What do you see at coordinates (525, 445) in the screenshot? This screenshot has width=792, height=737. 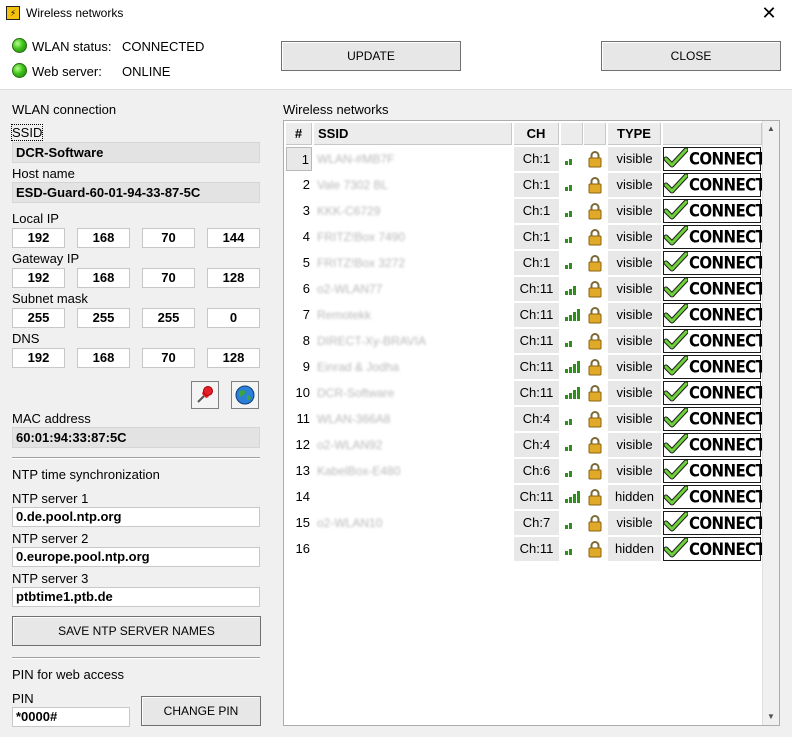 I see `table-row: 12 o2-WLAN92 Ch:4 visible CONNECT` at bounding box center [525, 445].